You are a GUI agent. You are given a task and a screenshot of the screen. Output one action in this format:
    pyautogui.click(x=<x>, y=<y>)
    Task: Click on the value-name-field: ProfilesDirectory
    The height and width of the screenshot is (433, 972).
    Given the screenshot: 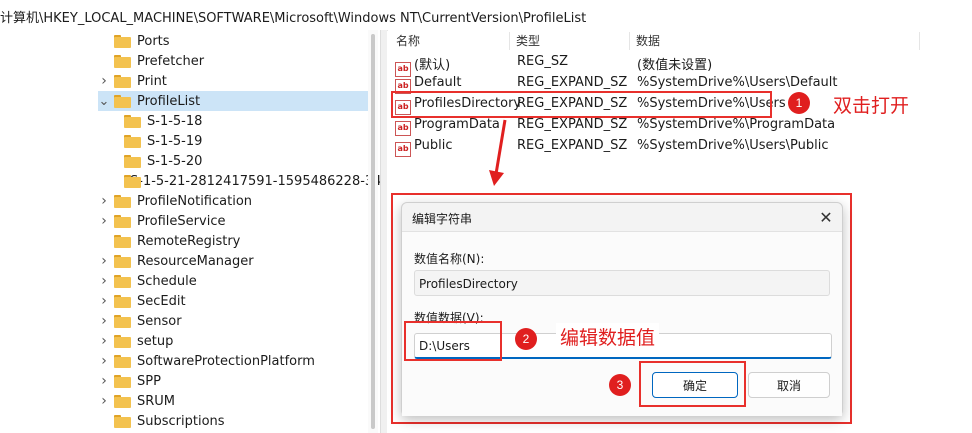 What is the action you would take?
    pyautogui.click(x=622, y=283)
    